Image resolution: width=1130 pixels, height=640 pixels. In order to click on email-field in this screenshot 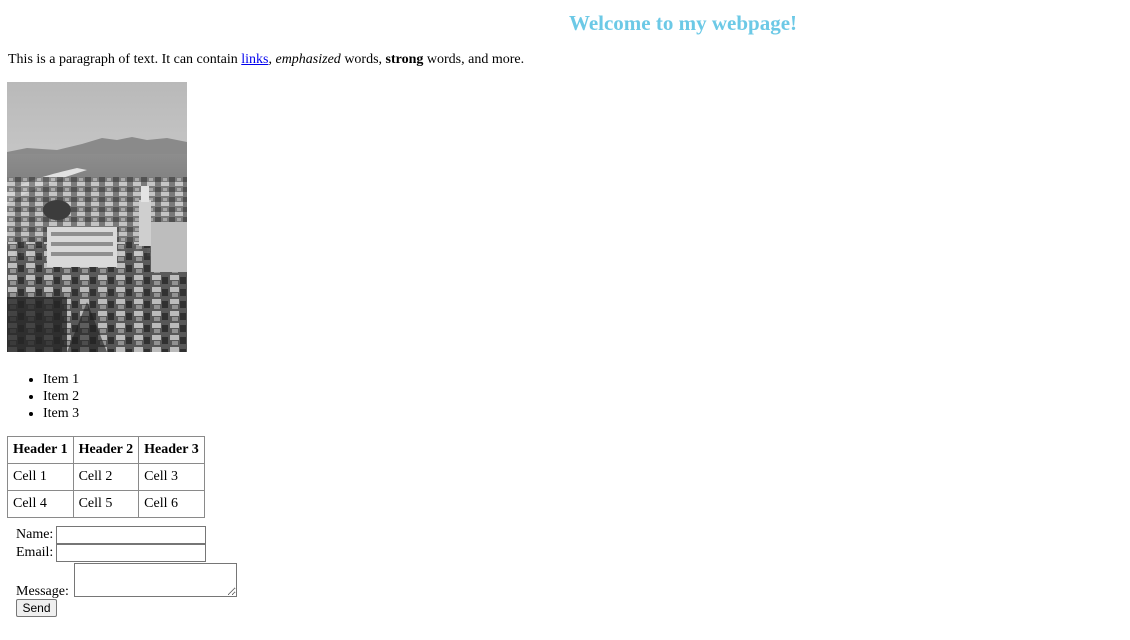, I will do `click(131, 553)`.